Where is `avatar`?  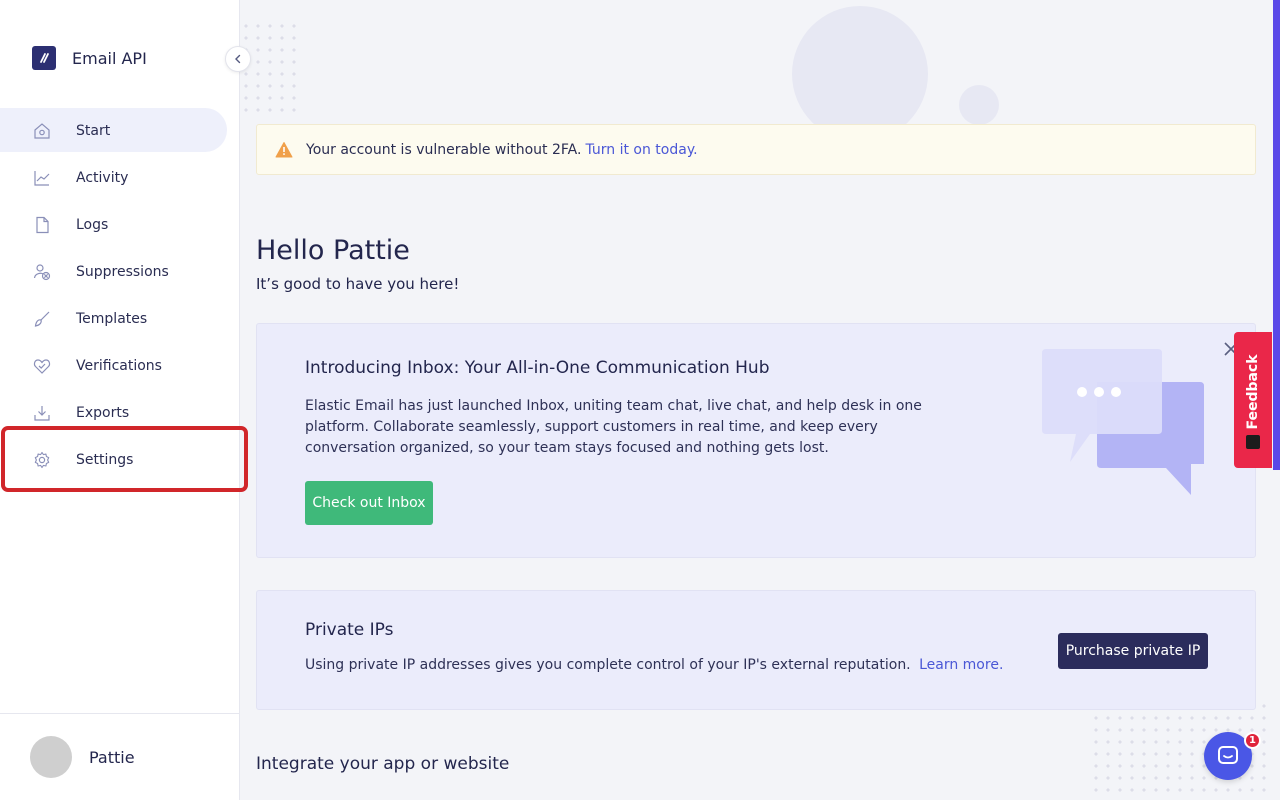 avatar is located at coordinates (51, 757).